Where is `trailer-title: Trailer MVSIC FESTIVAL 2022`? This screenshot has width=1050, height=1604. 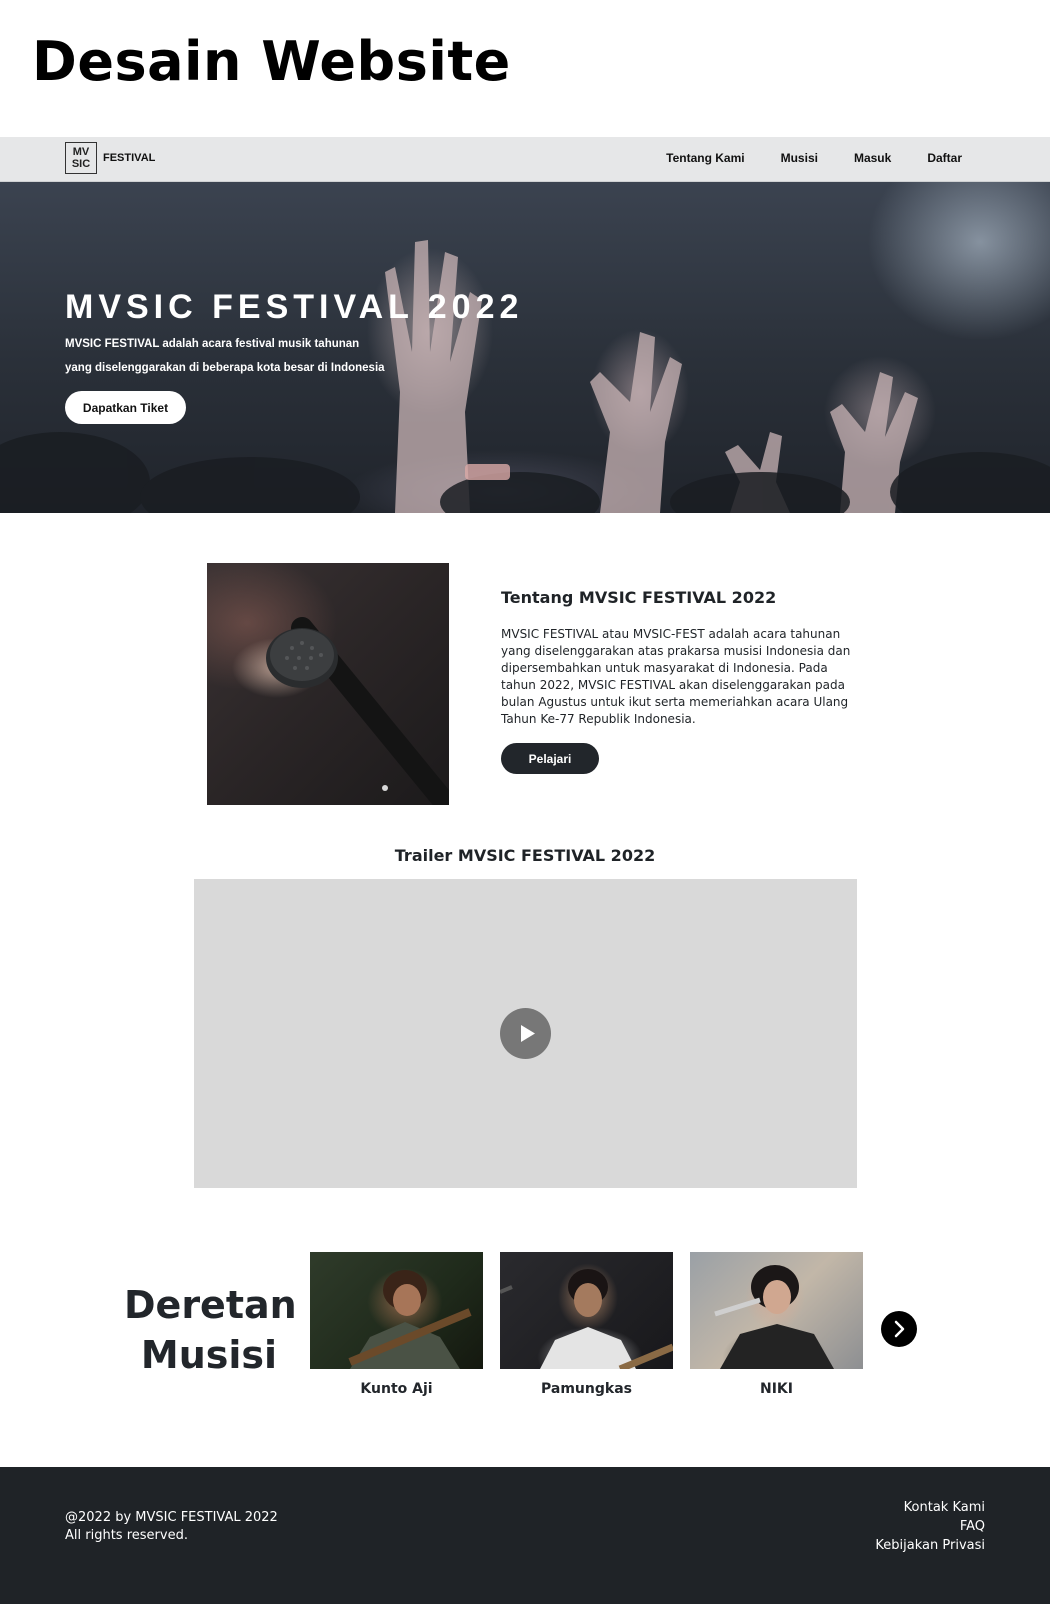 trailer-title: Trailer MVSIC FESTIVAL 2022 is located at coordinates (525, 855).